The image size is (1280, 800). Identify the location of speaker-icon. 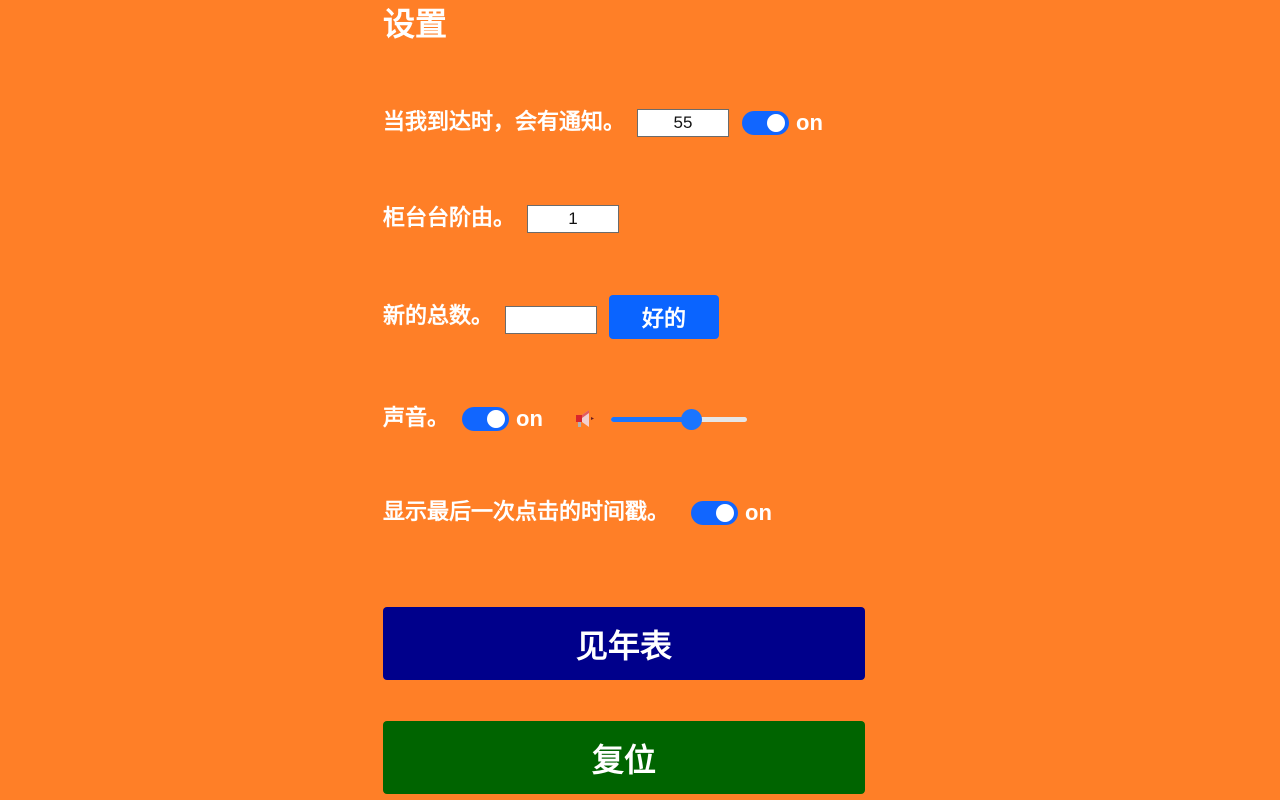
(586, 419).